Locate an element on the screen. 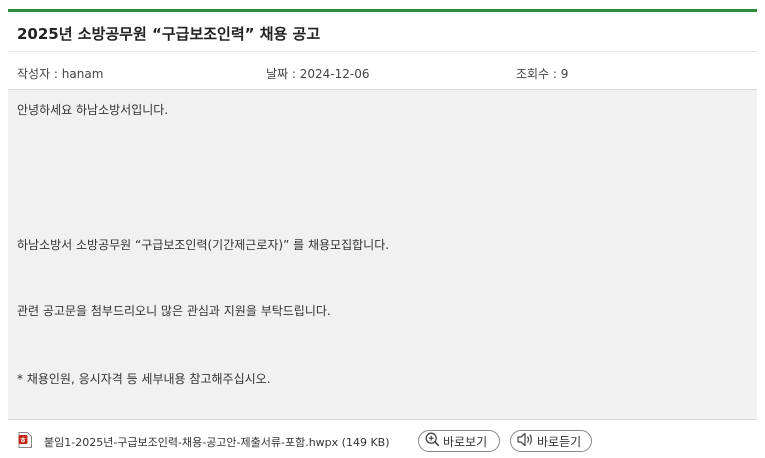 The height and width of the screenshot is (458, 765). speaker-icon is located at coordinates (527, 441).